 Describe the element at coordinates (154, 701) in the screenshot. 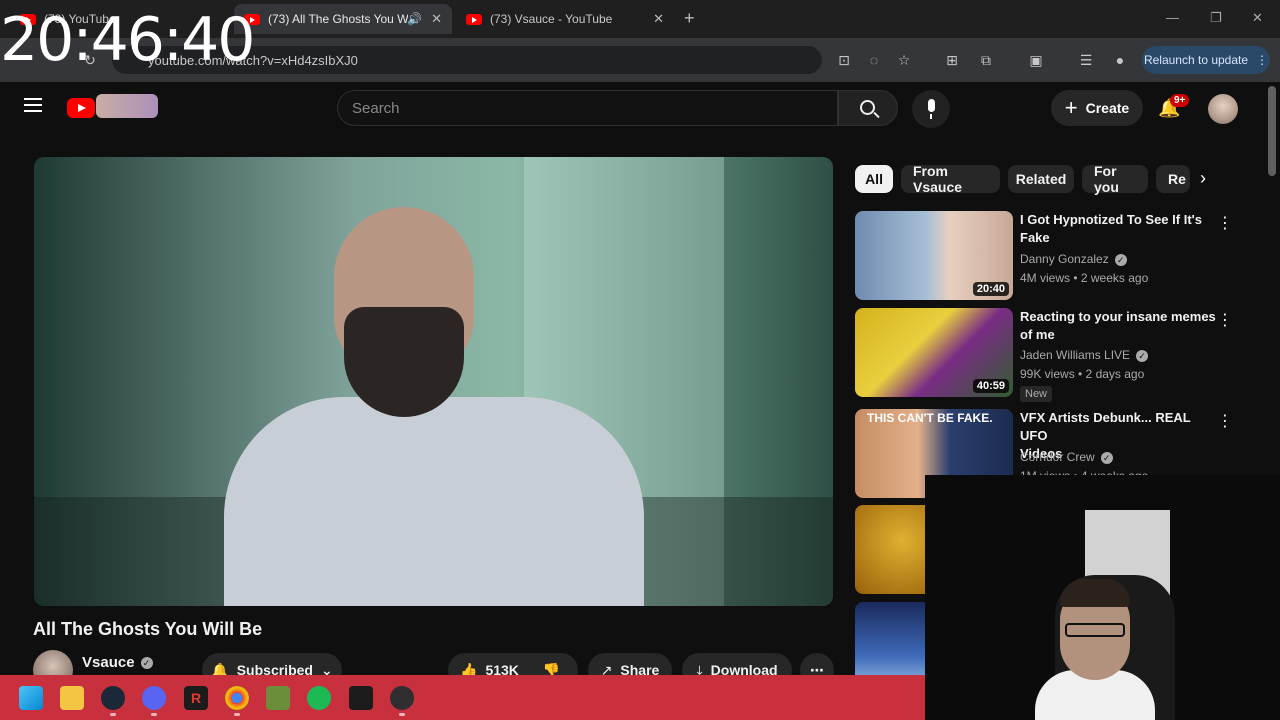

I see `discord-icon` at that location.